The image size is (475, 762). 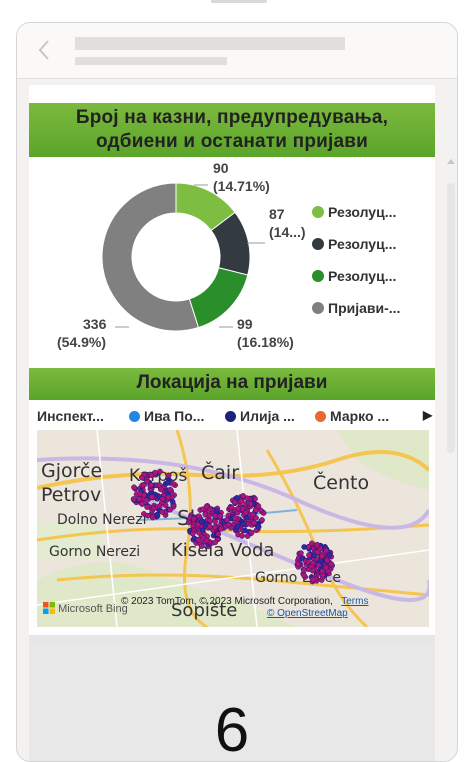 I want to click on report-title-placeholder, so click(x=210, y=43).